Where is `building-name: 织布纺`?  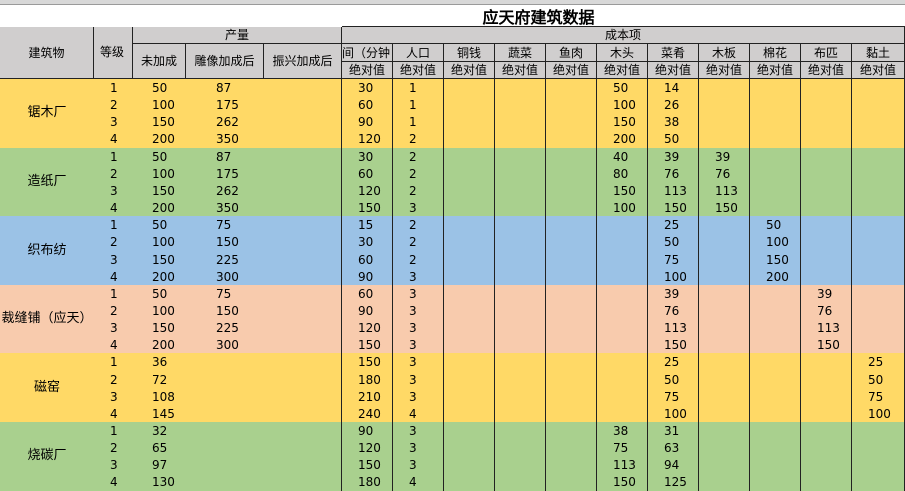 building-name: 织布纺 is located at coordinates (47, 250).